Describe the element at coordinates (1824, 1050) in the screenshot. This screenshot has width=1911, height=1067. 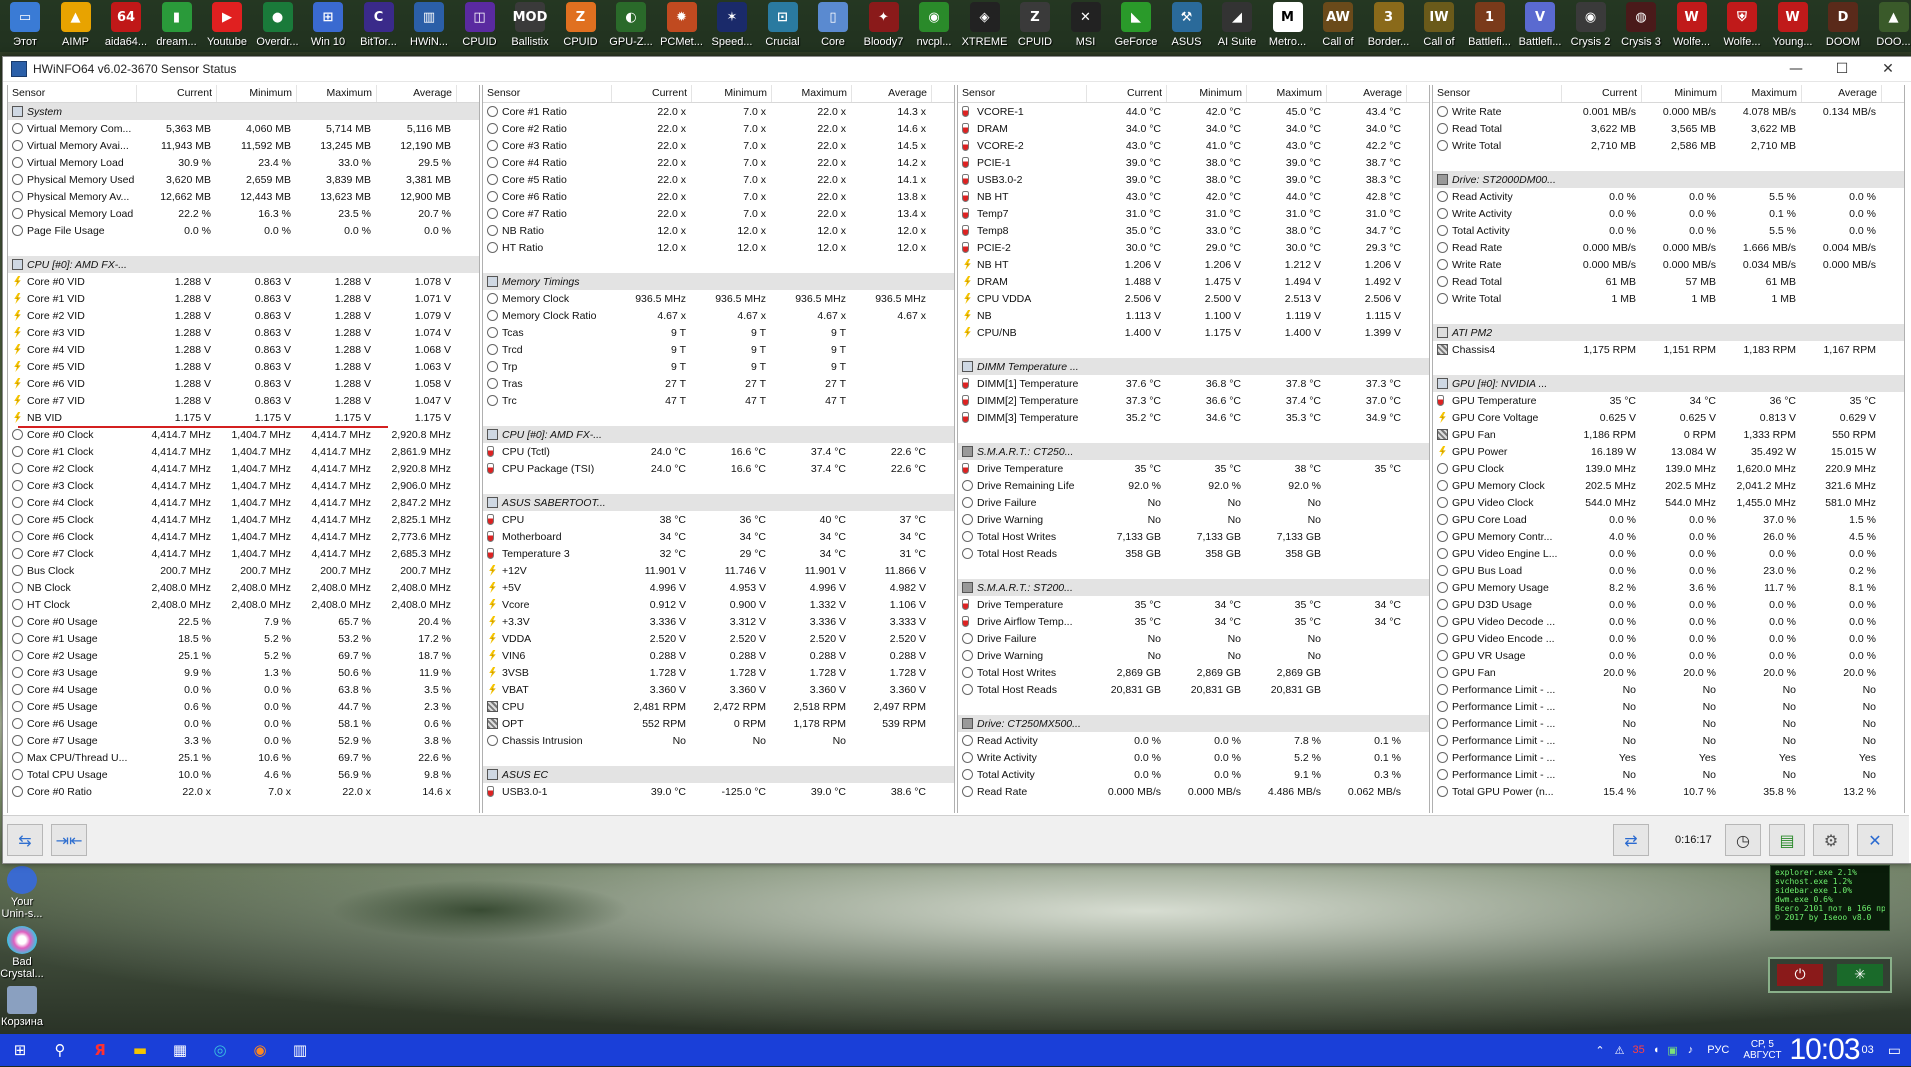
I see `tray-clock: 10:03` at that location.